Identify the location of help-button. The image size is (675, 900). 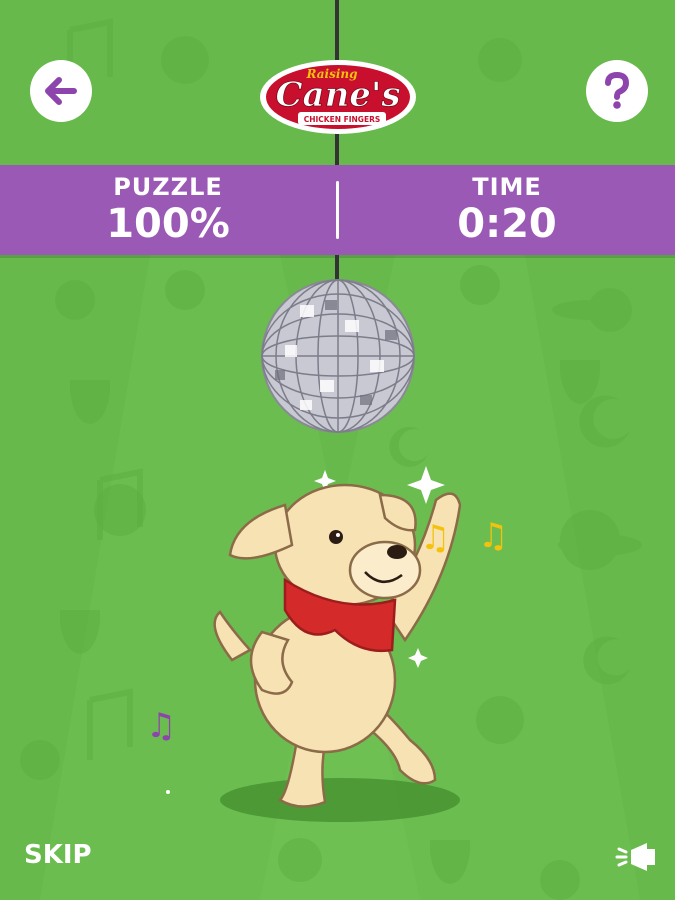
(617, 91).